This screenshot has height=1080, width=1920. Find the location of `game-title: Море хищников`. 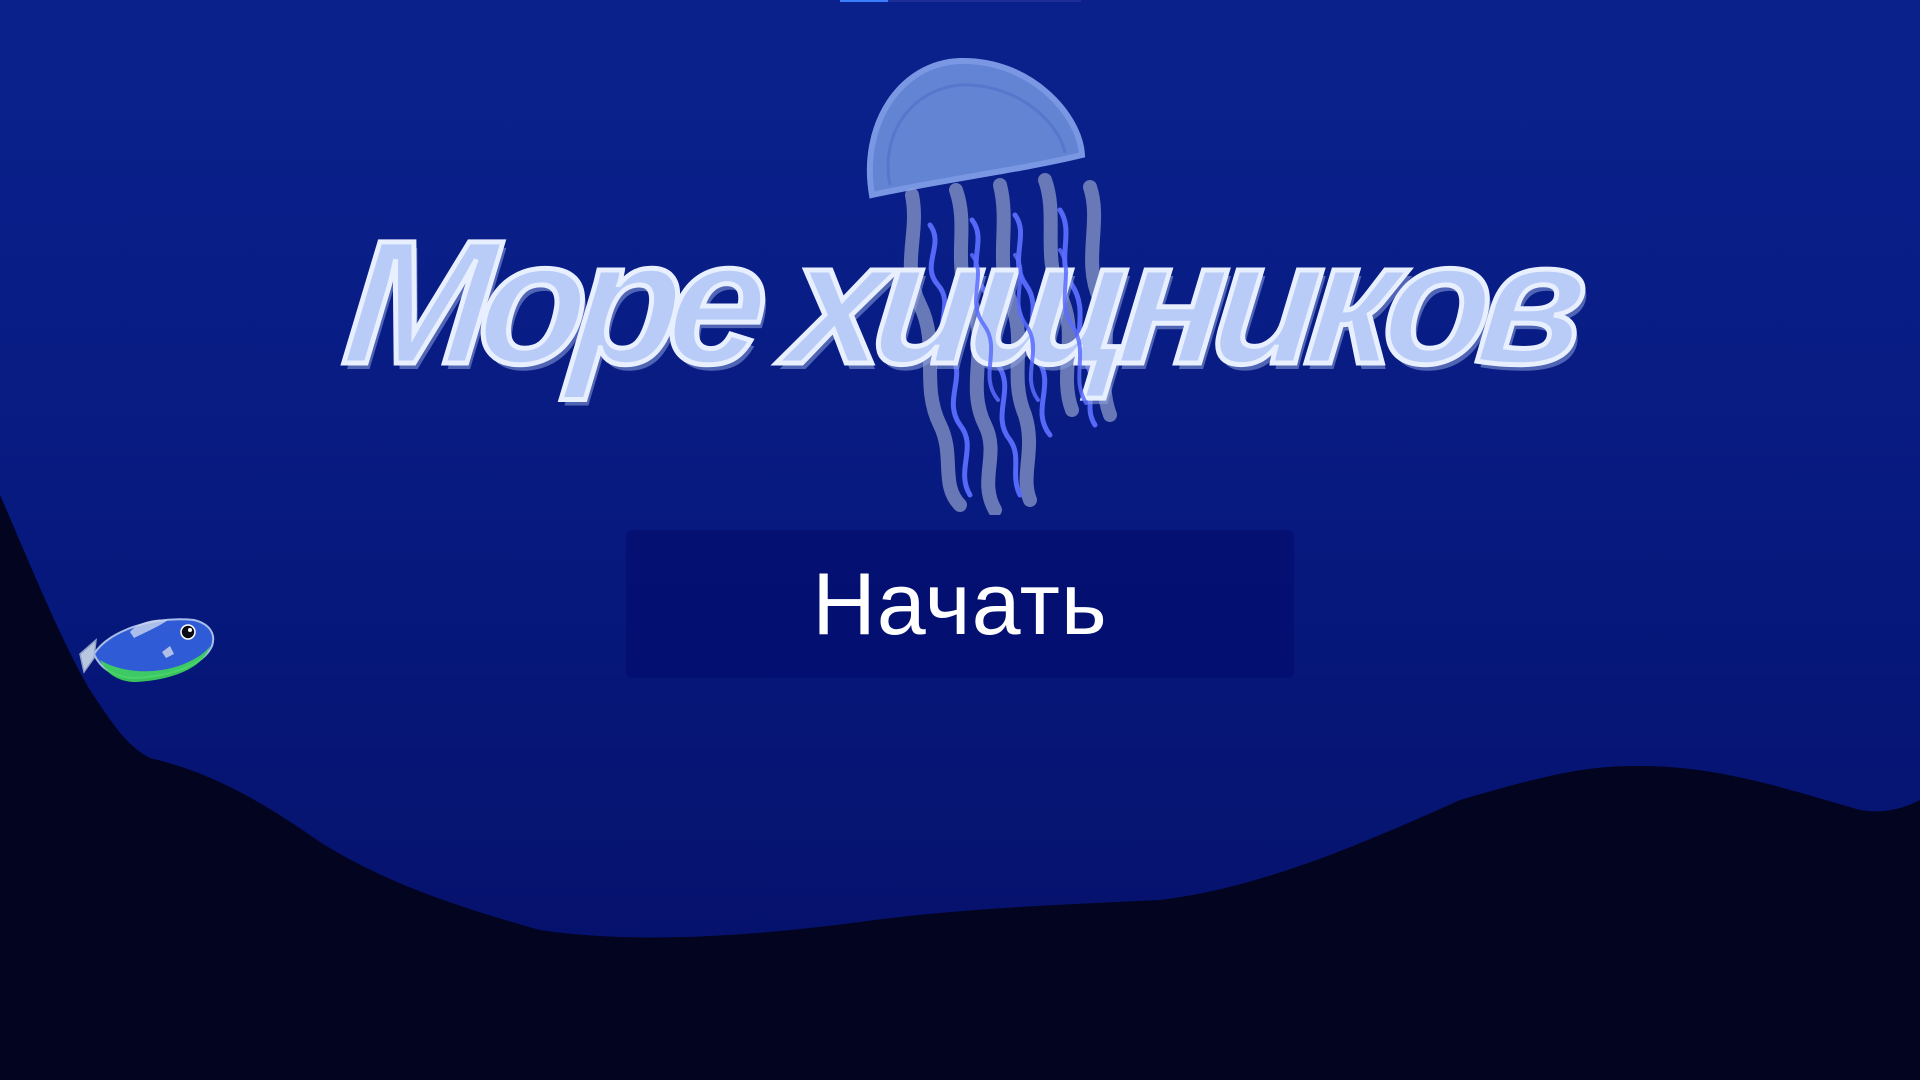

game-title: Море хищников is located at coordinates (960, 303).